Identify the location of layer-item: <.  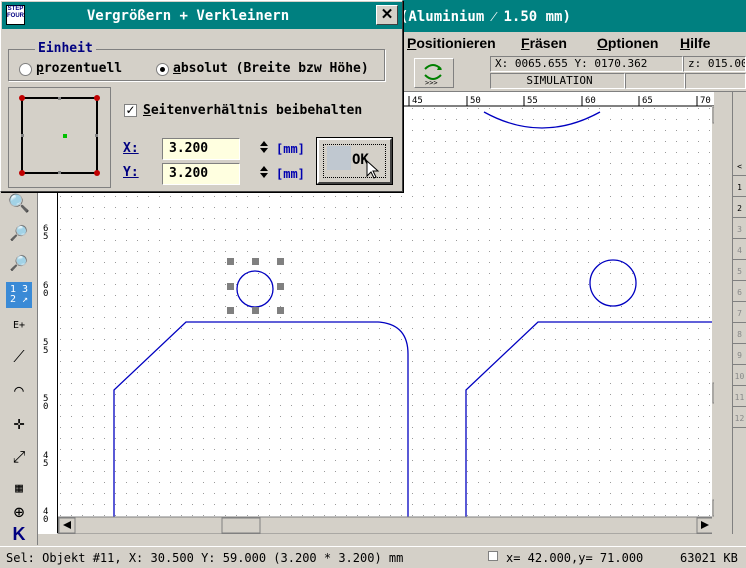
(739, 167).